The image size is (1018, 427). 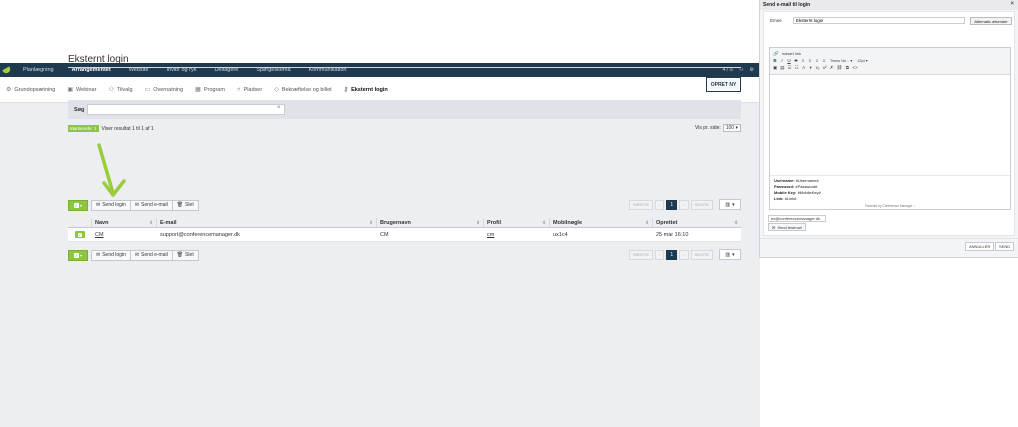 I want to click on link-icon: 🔗, so click(x=776, y=54).